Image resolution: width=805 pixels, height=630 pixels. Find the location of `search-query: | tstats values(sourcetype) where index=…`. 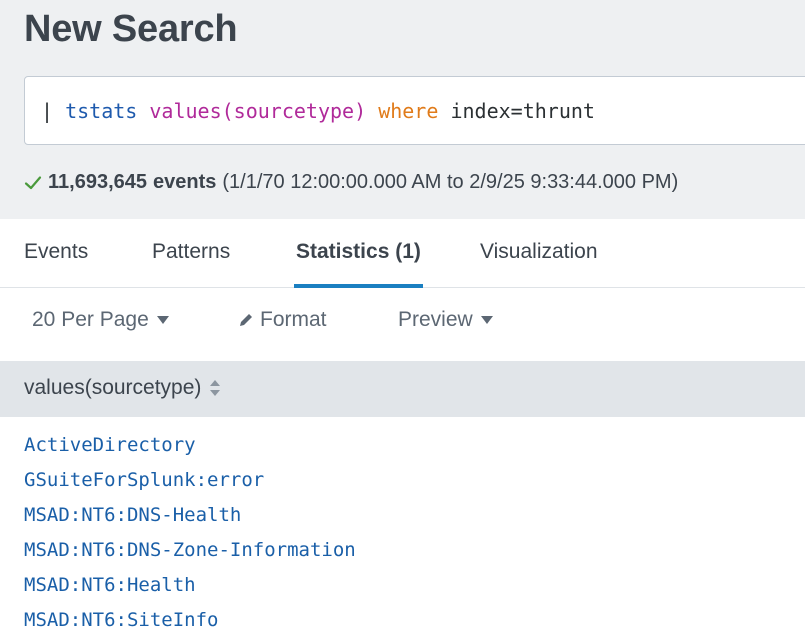

search-query: | tstats values(sourcetype) where index=… is located at coordinates (318, 111).